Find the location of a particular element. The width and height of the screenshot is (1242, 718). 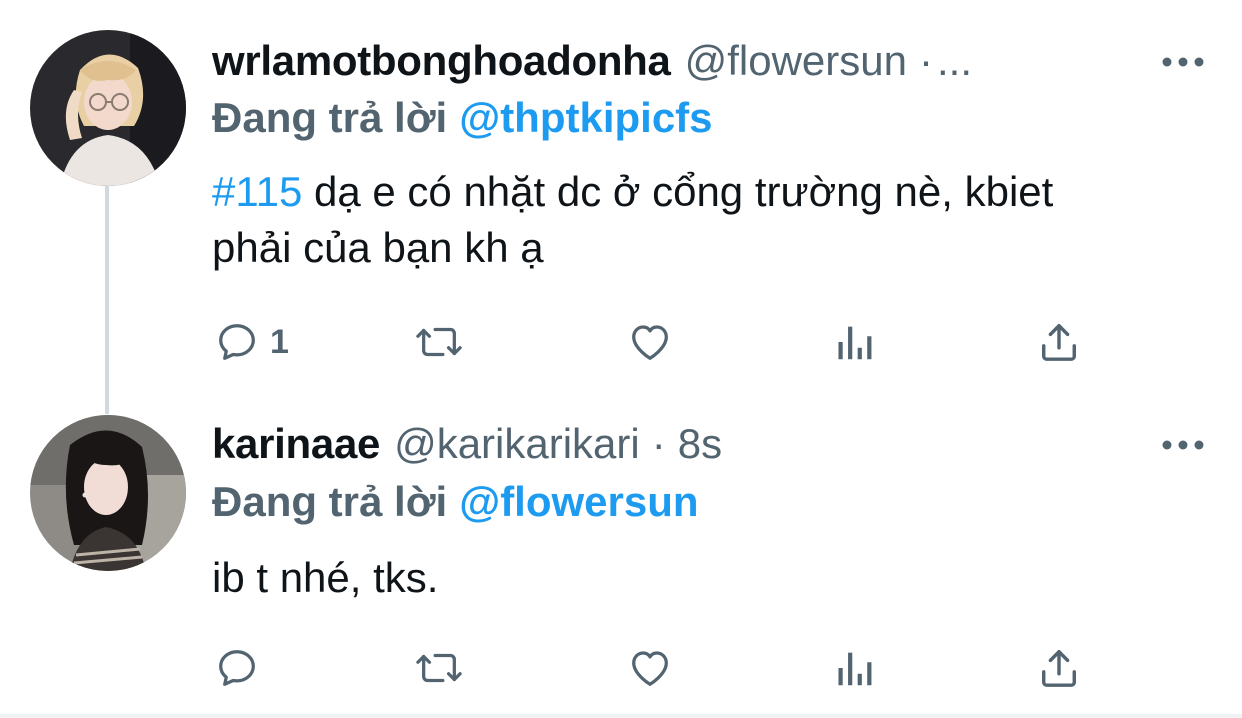

replying-to: Đang trả lời @flowersun is located at coordinates (455, 502).